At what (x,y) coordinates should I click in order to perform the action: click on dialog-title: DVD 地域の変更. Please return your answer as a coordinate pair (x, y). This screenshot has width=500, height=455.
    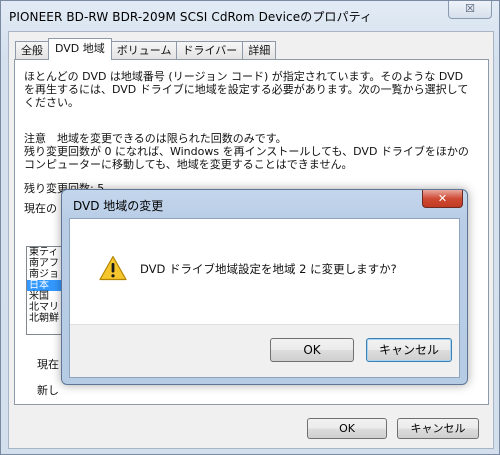
    Looking at the image, I should click on (118, 206).